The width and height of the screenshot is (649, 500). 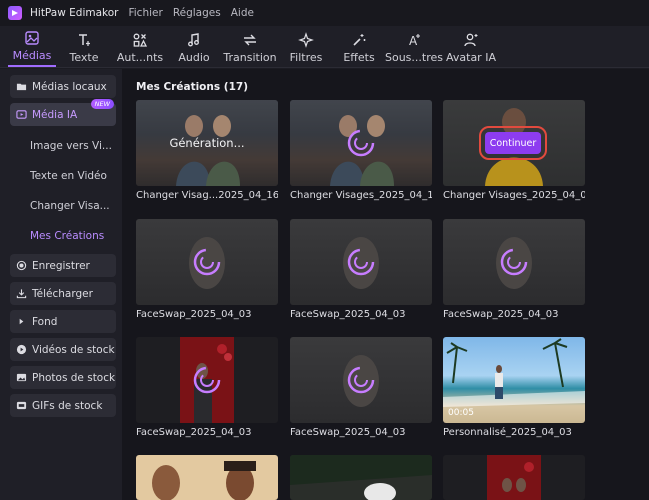 What do you see at coordinates (74, 377) in the screenshot?
I see `sidebar-item-label: Photos de stock` at bounding box center [74, 377].